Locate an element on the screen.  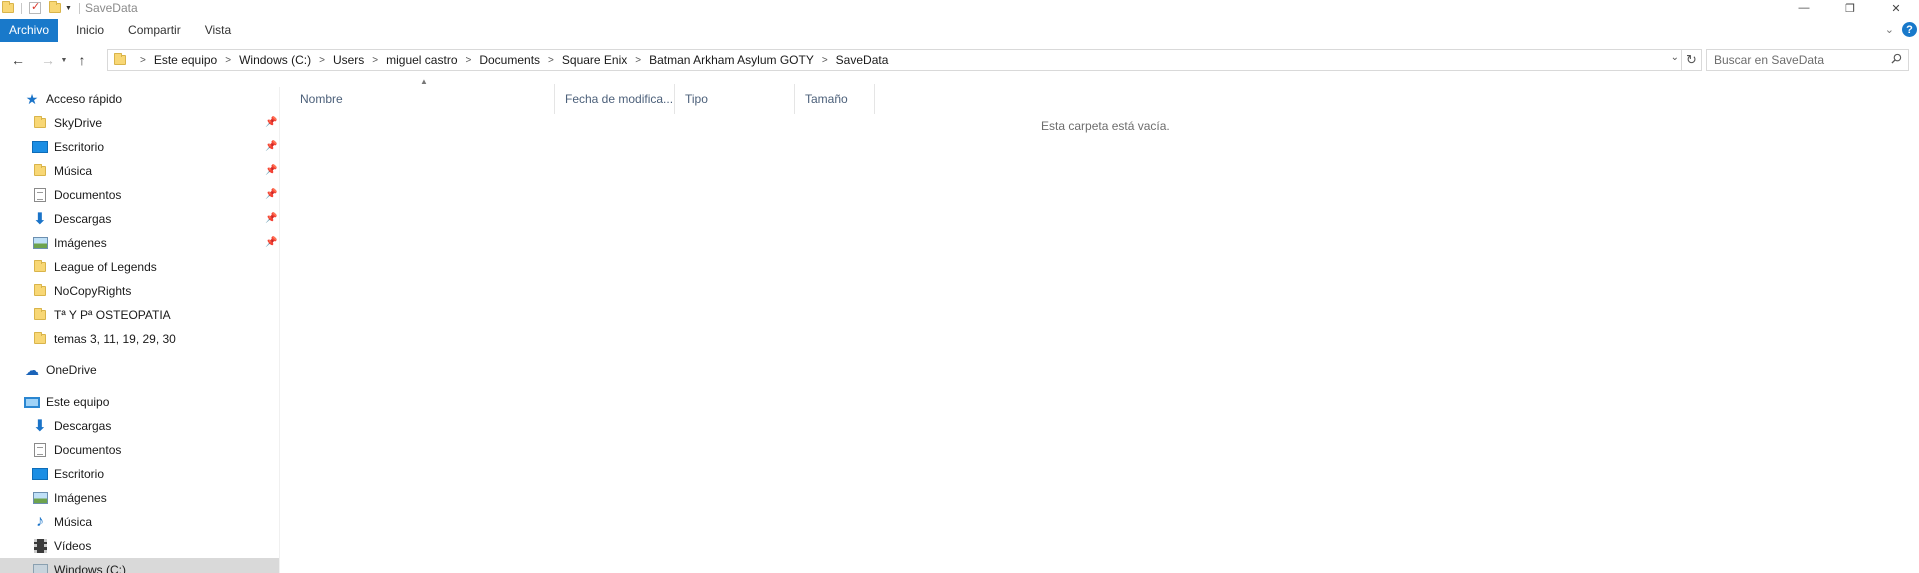
breadcrumb-item: Square Enix is located at coordinates (594, 60).